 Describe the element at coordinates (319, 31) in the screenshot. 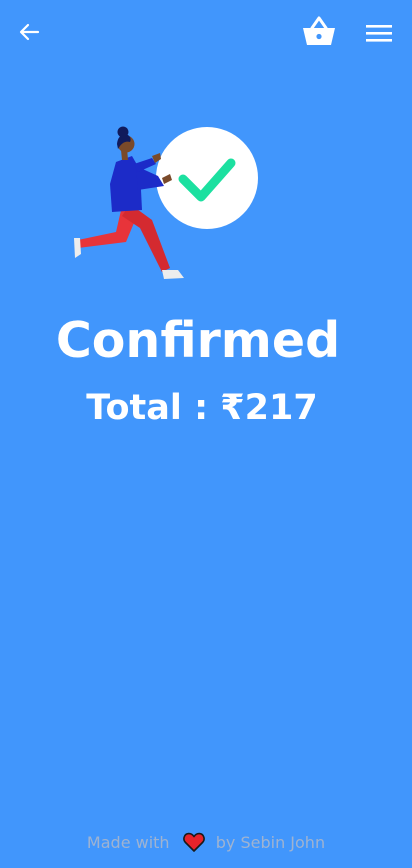

I see `shopping-basket-icon` at that location.